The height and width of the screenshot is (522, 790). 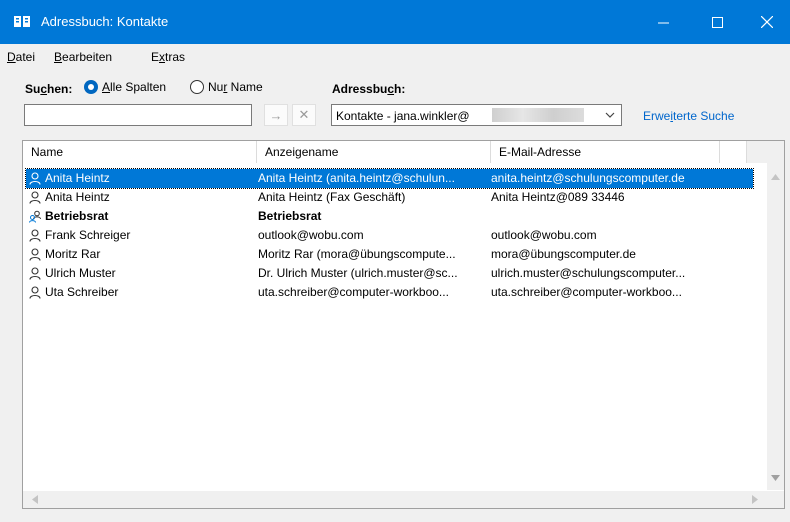 I want to click on search-go-button: →, so click(x=276, y=115).